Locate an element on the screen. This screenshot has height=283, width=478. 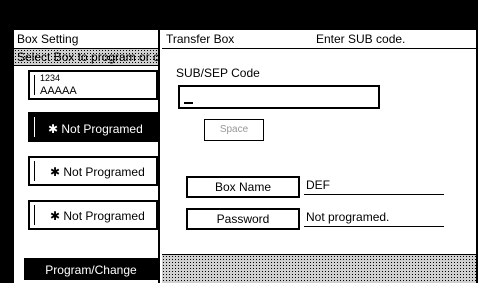
program-change-button: Program/Change is located at coordinates (91, 269).